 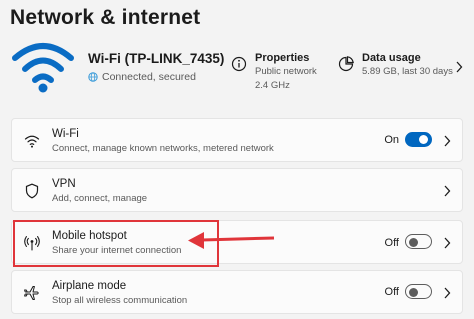 I want to click on pie-chart-icon, so click(x=346, y=64).